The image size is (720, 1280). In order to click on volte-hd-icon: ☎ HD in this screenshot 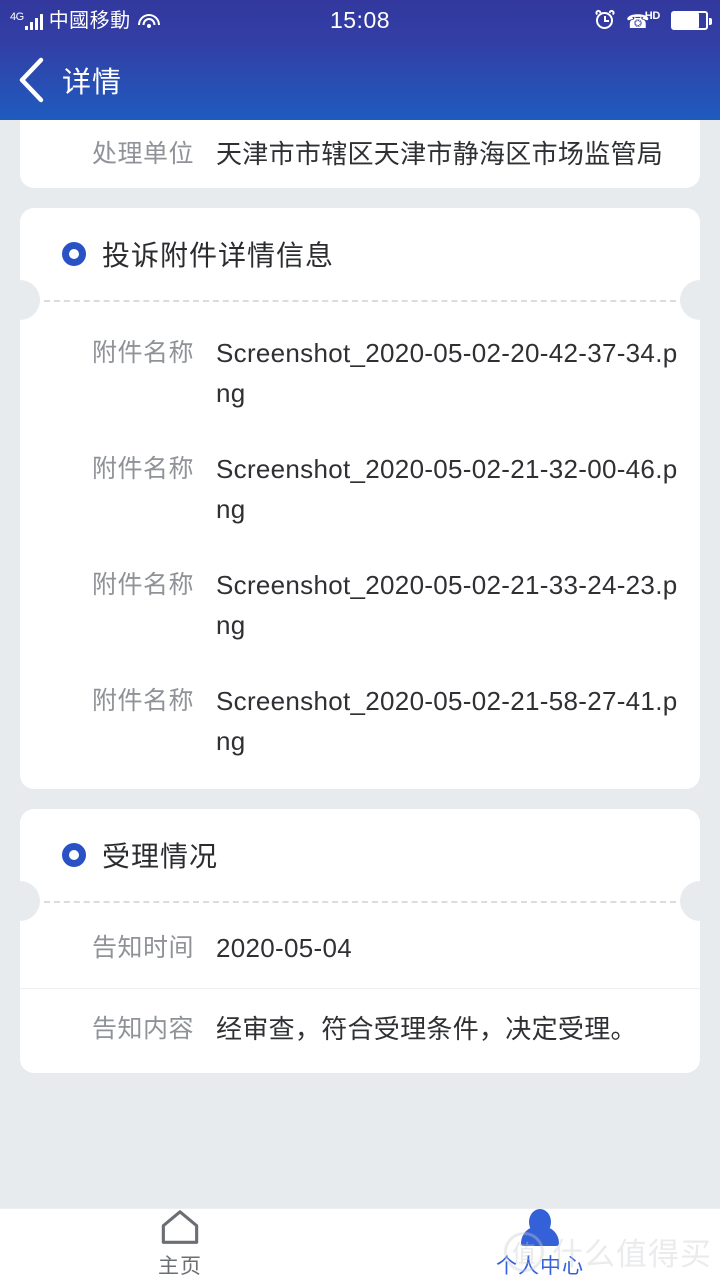, I will do `click(643, 21)`.